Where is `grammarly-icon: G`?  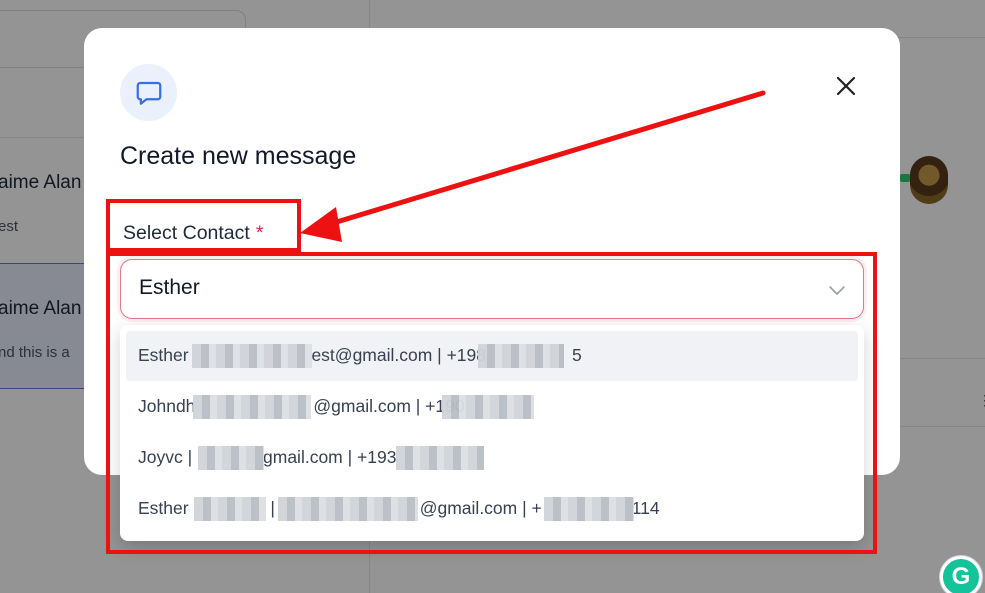 grammarly-icon: G is located at coordinates (961, 574).